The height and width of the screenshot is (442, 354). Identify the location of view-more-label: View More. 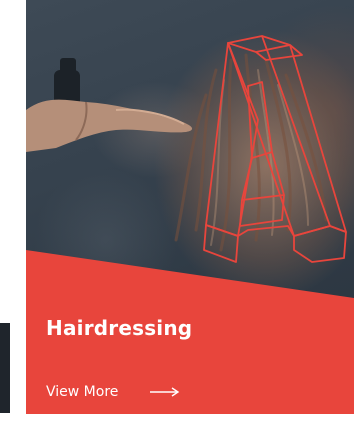
(82, 392).